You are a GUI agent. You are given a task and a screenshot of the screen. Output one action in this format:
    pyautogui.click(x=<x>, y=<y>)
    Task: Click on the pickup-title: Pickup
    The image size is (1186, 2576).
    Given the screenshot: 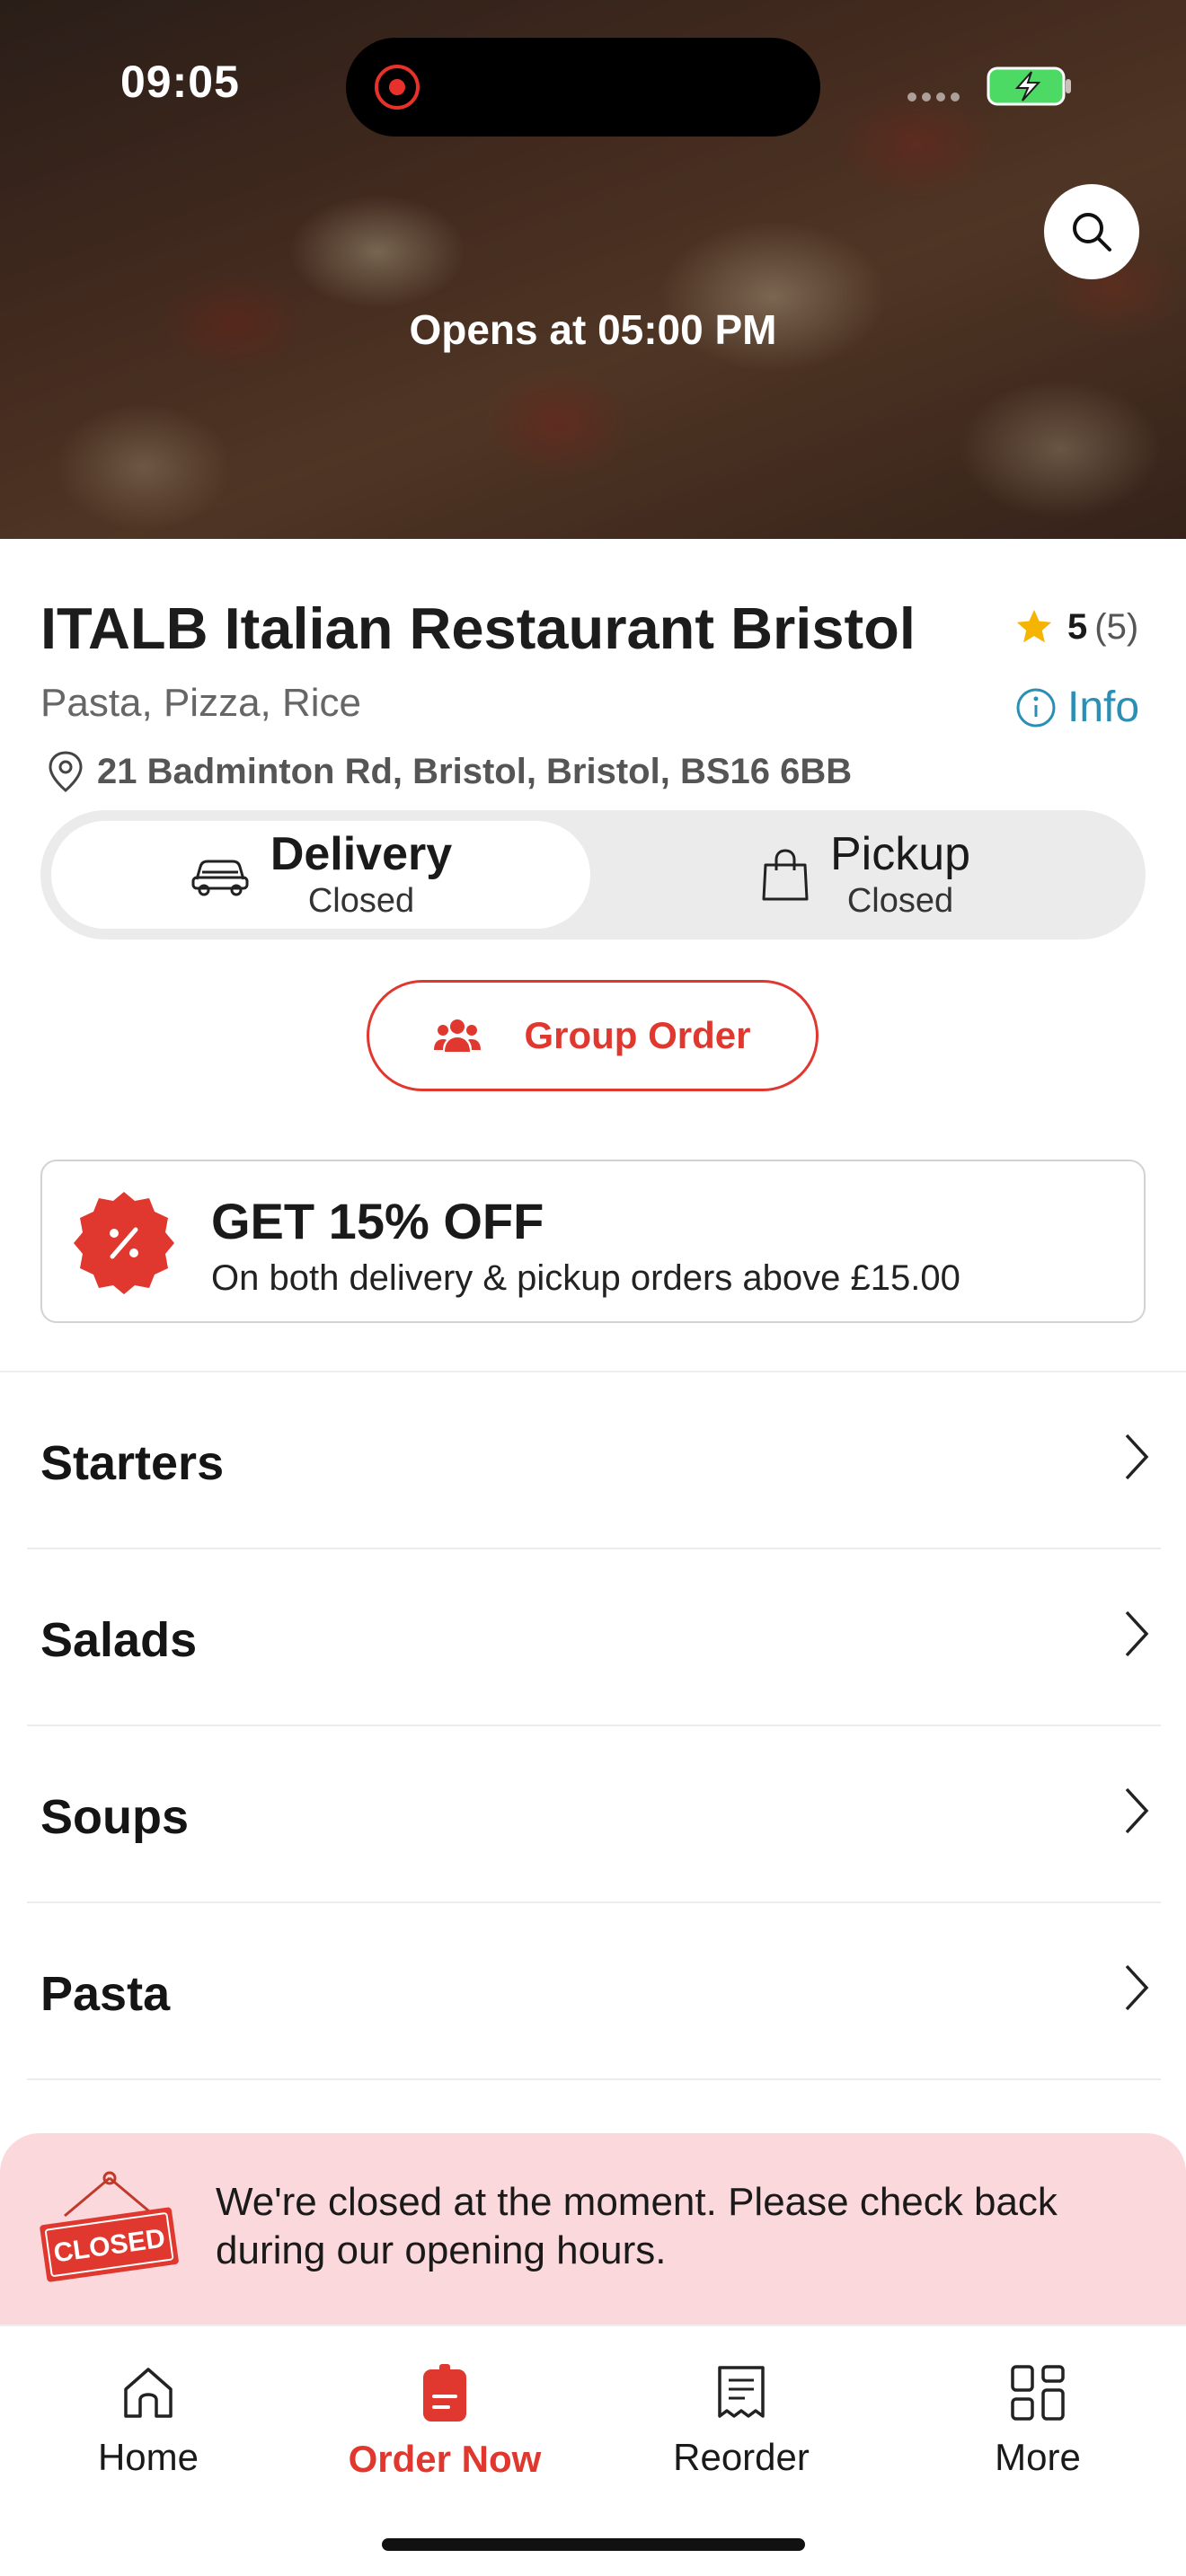 What is the action you would take?
    pyautogui.click(x=900, y=854)
    